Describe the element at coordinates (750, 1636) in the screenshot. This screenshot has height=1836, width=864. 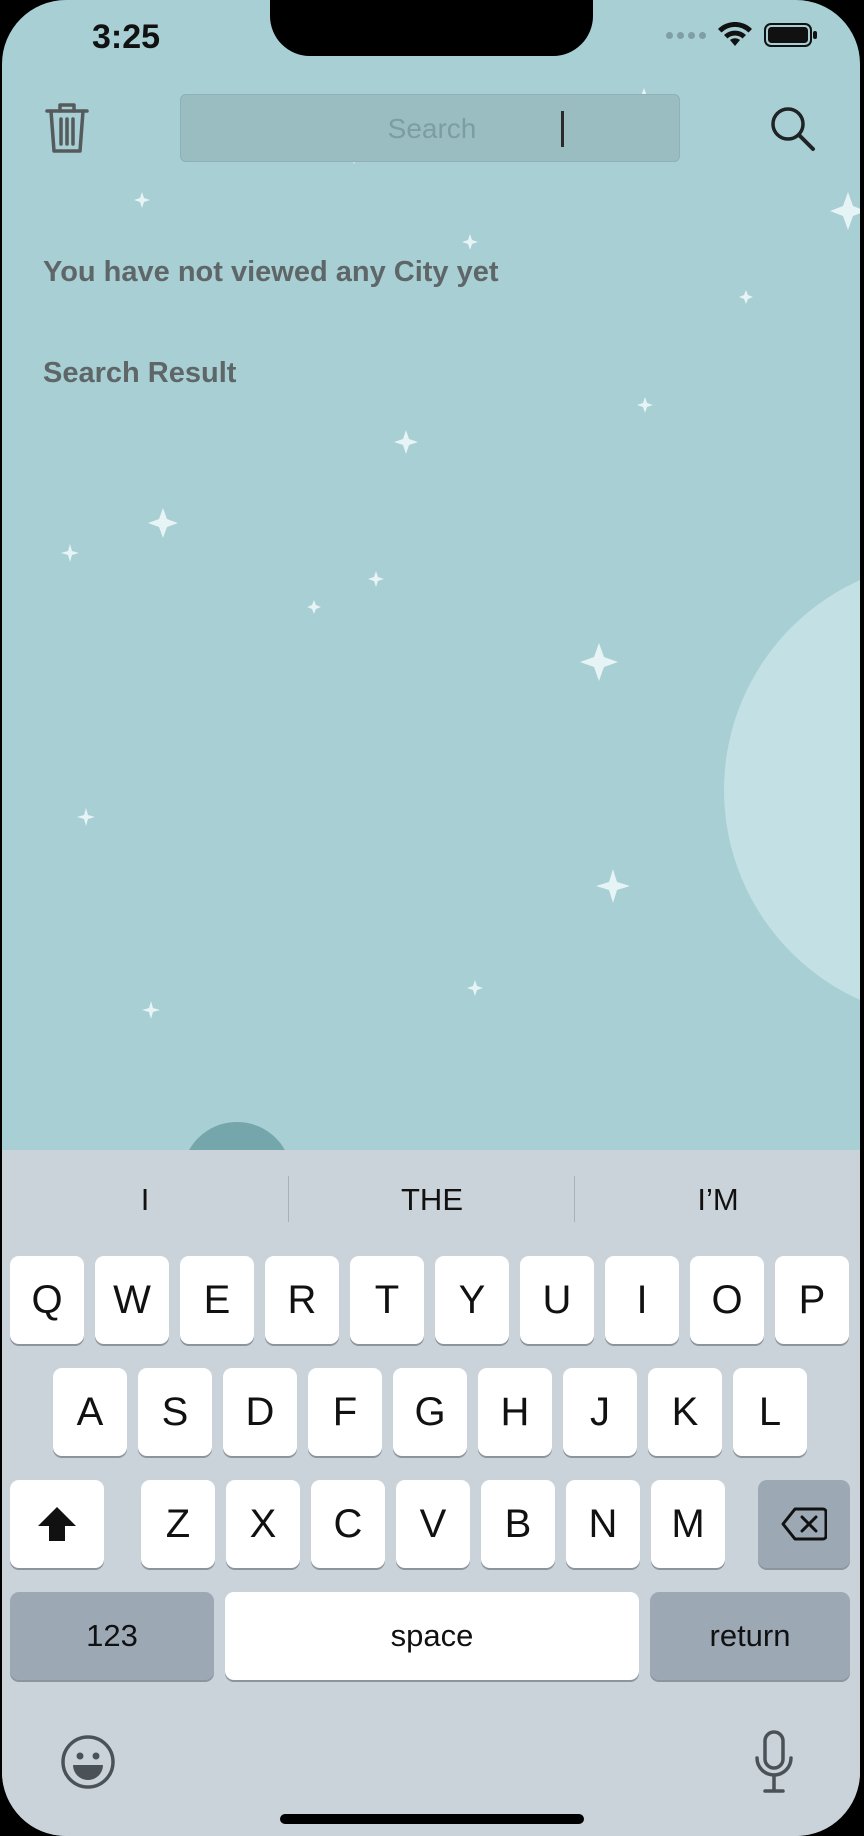
I see `return-key: return` at that location.